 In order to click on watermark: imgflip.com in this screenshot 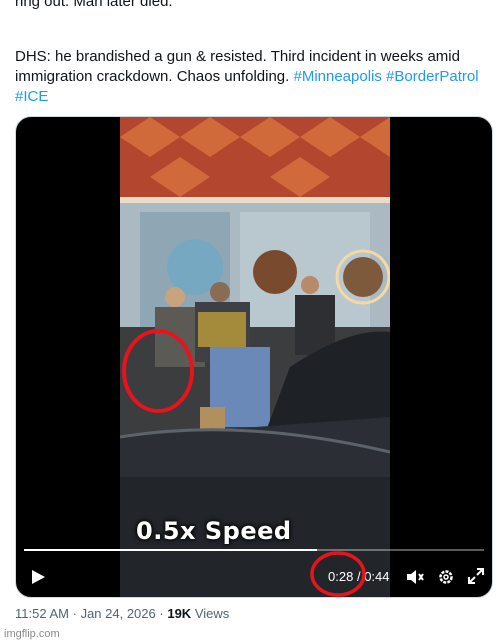, I will do `click(32, 634)`.